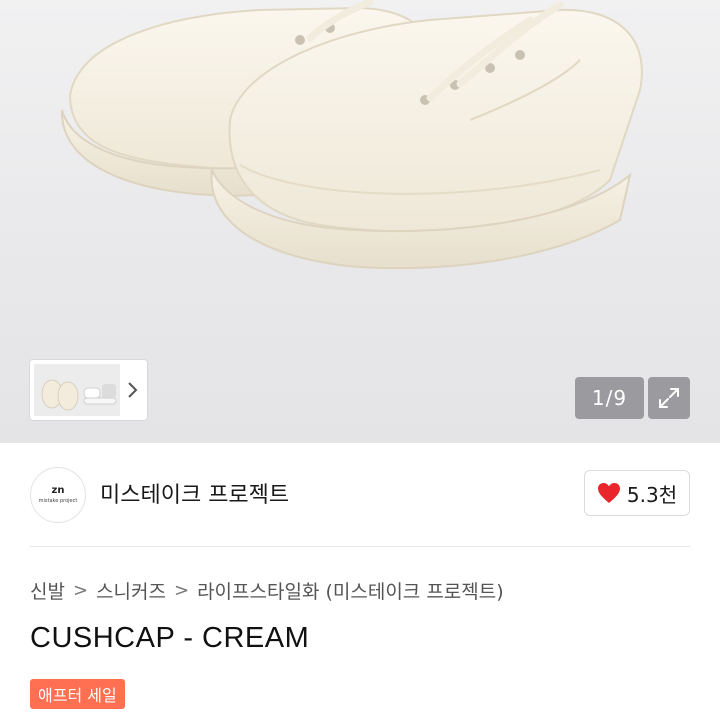  Describe the element at coordinates (608, 493) in the screenshot. I see `heart-icon` at that location.